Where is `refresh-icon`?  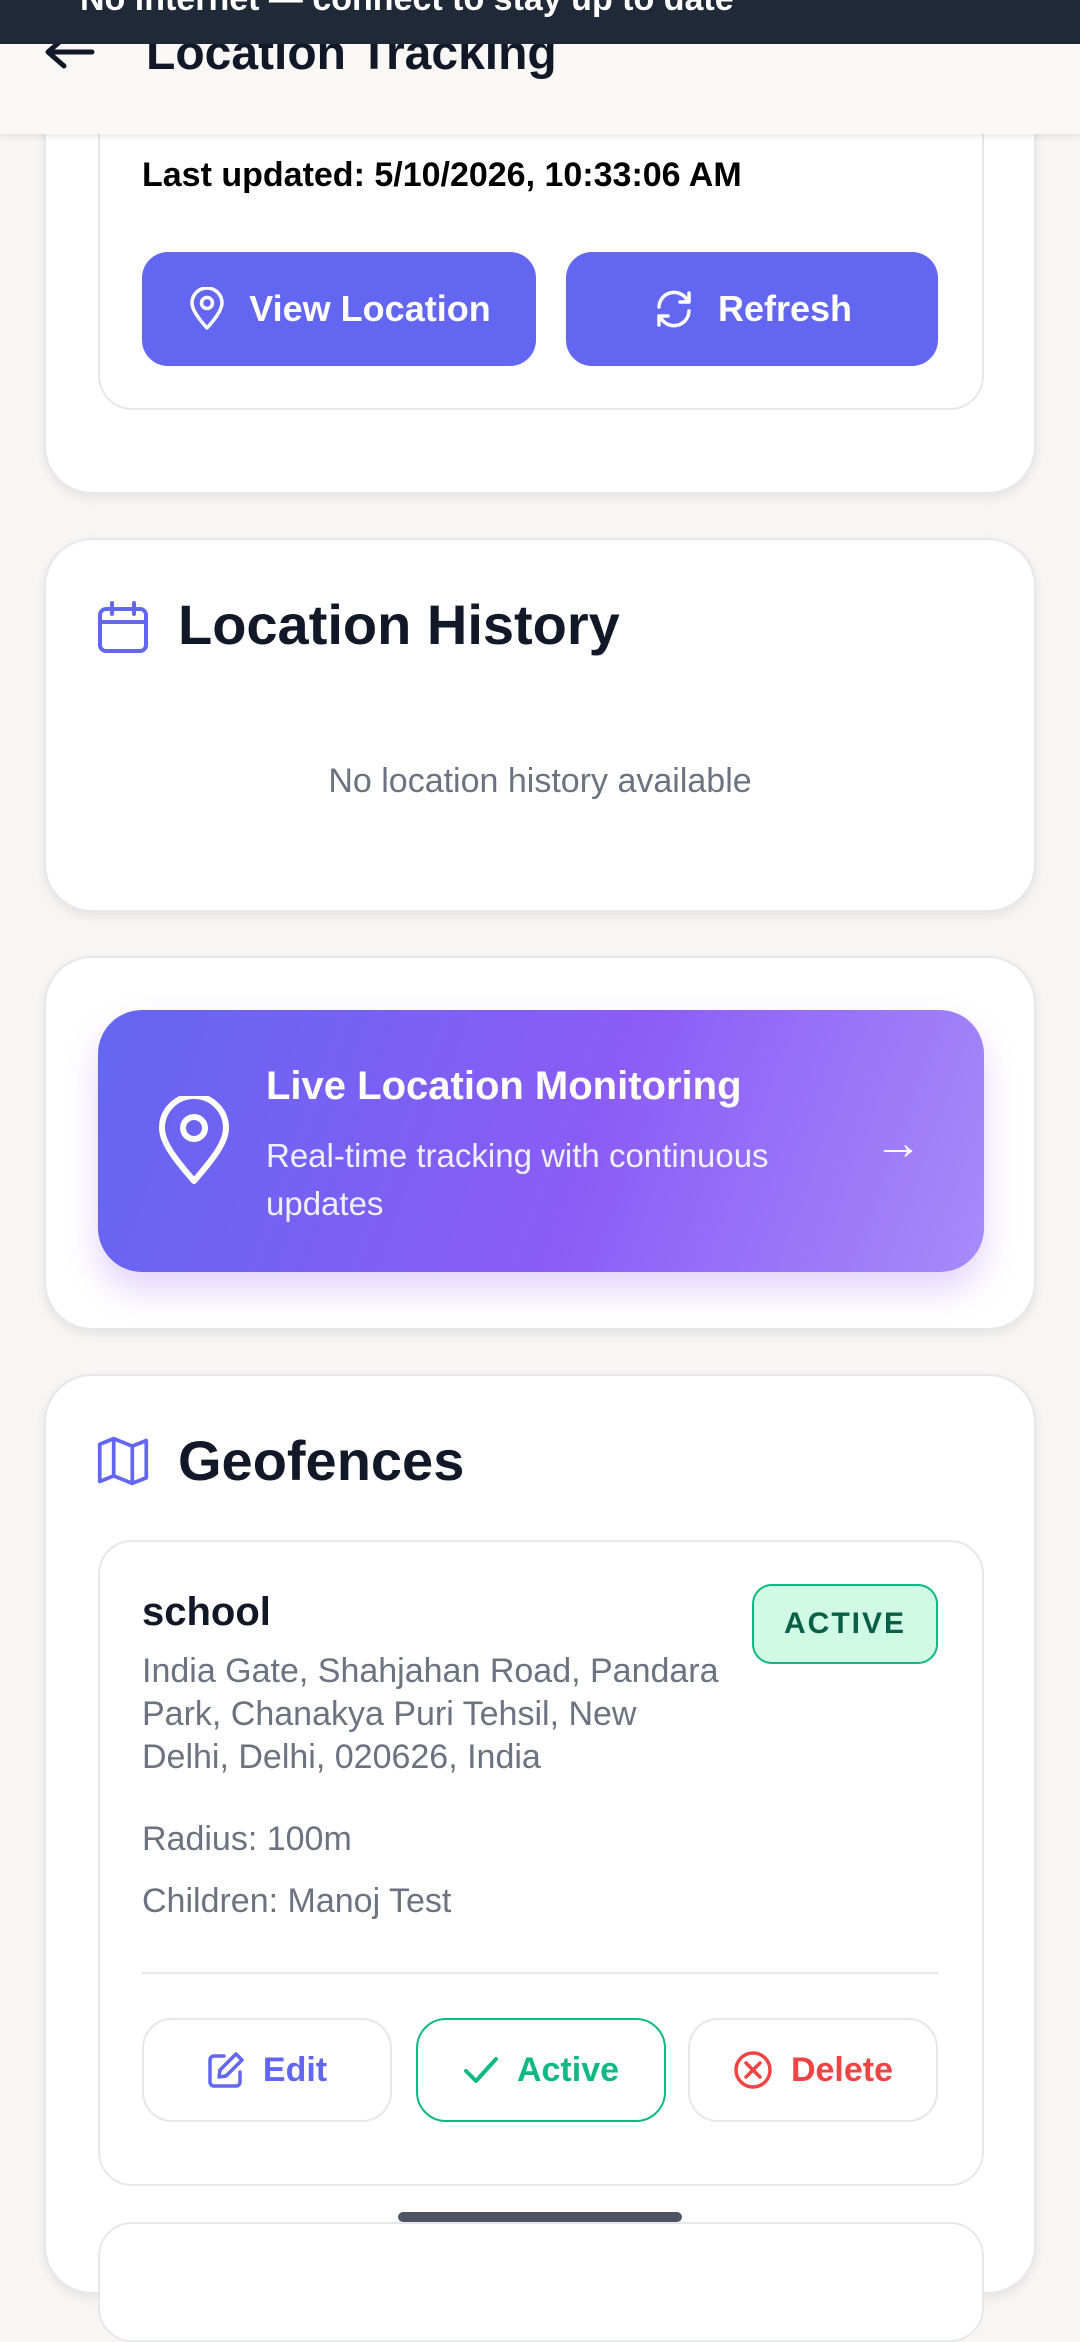 refresh-icon is located at coordinates (674, 309).